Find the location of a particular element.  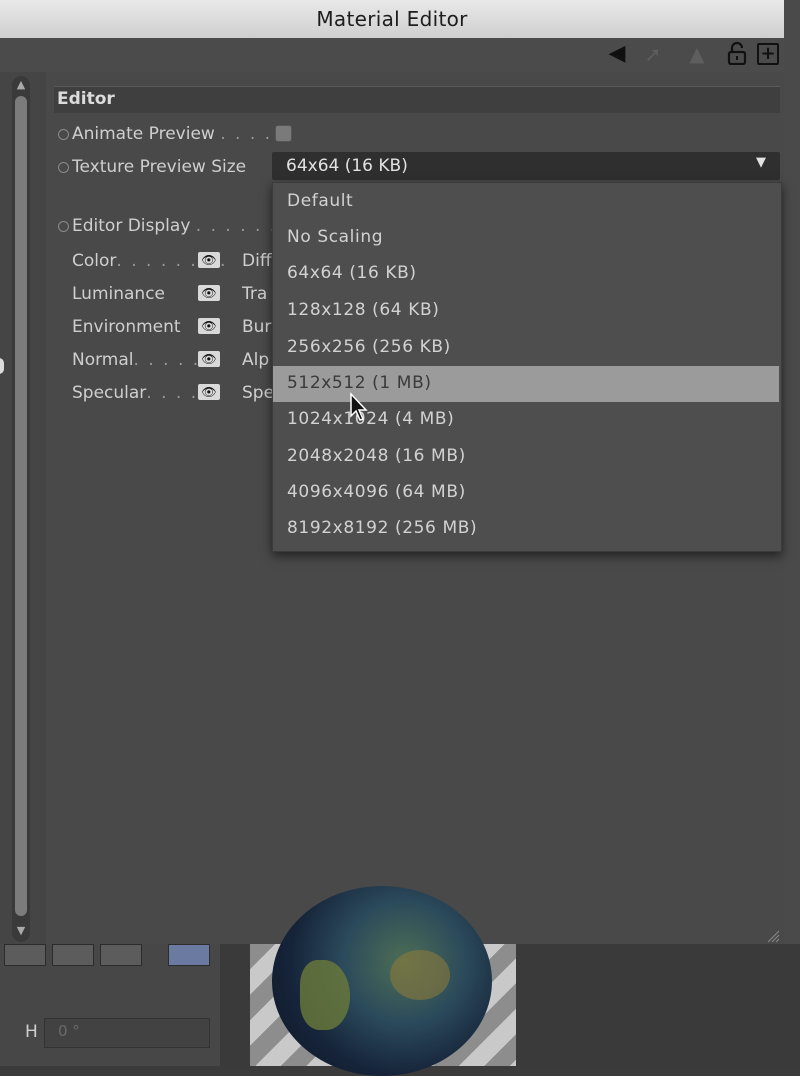

menu-item-4096: 4096x4096 (64 MB) is located at coordinates (526, 493).